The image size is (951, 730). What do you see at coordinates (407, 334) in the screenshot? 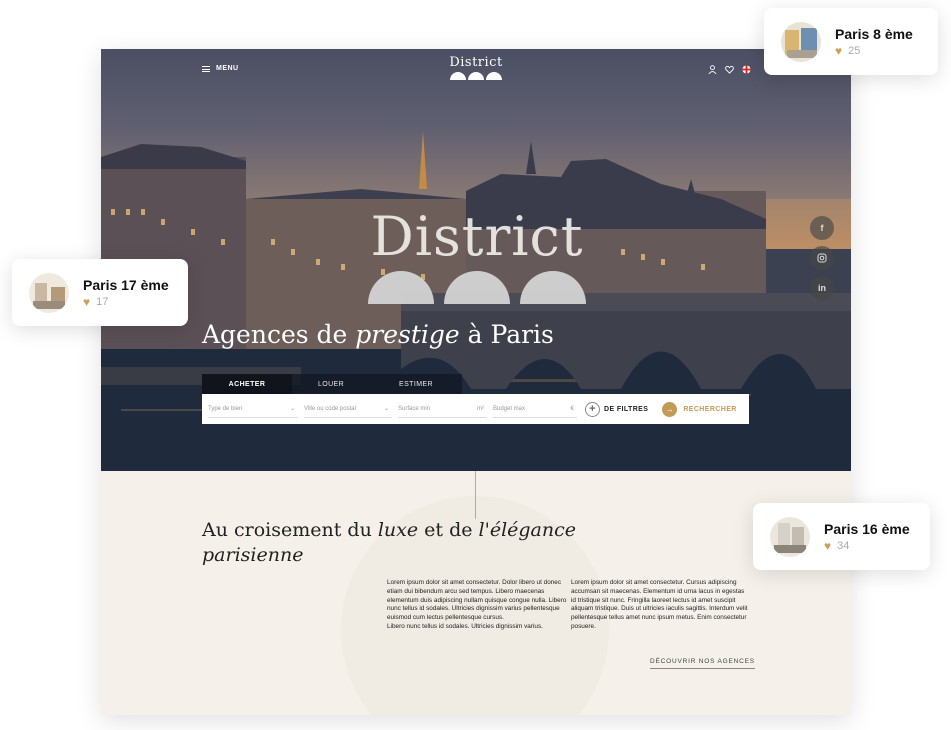
I see `hero-title-emphasis: prestige` at bounding box center [407, 334].